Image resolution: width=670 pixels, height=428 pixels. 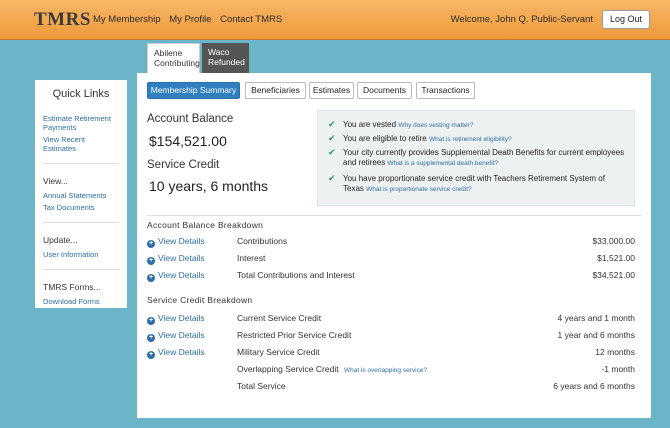 What do you see at coordinates (613, 275) in the screenshot?
I see `row-value: $34,521.00` at bounding box center [613, 275].